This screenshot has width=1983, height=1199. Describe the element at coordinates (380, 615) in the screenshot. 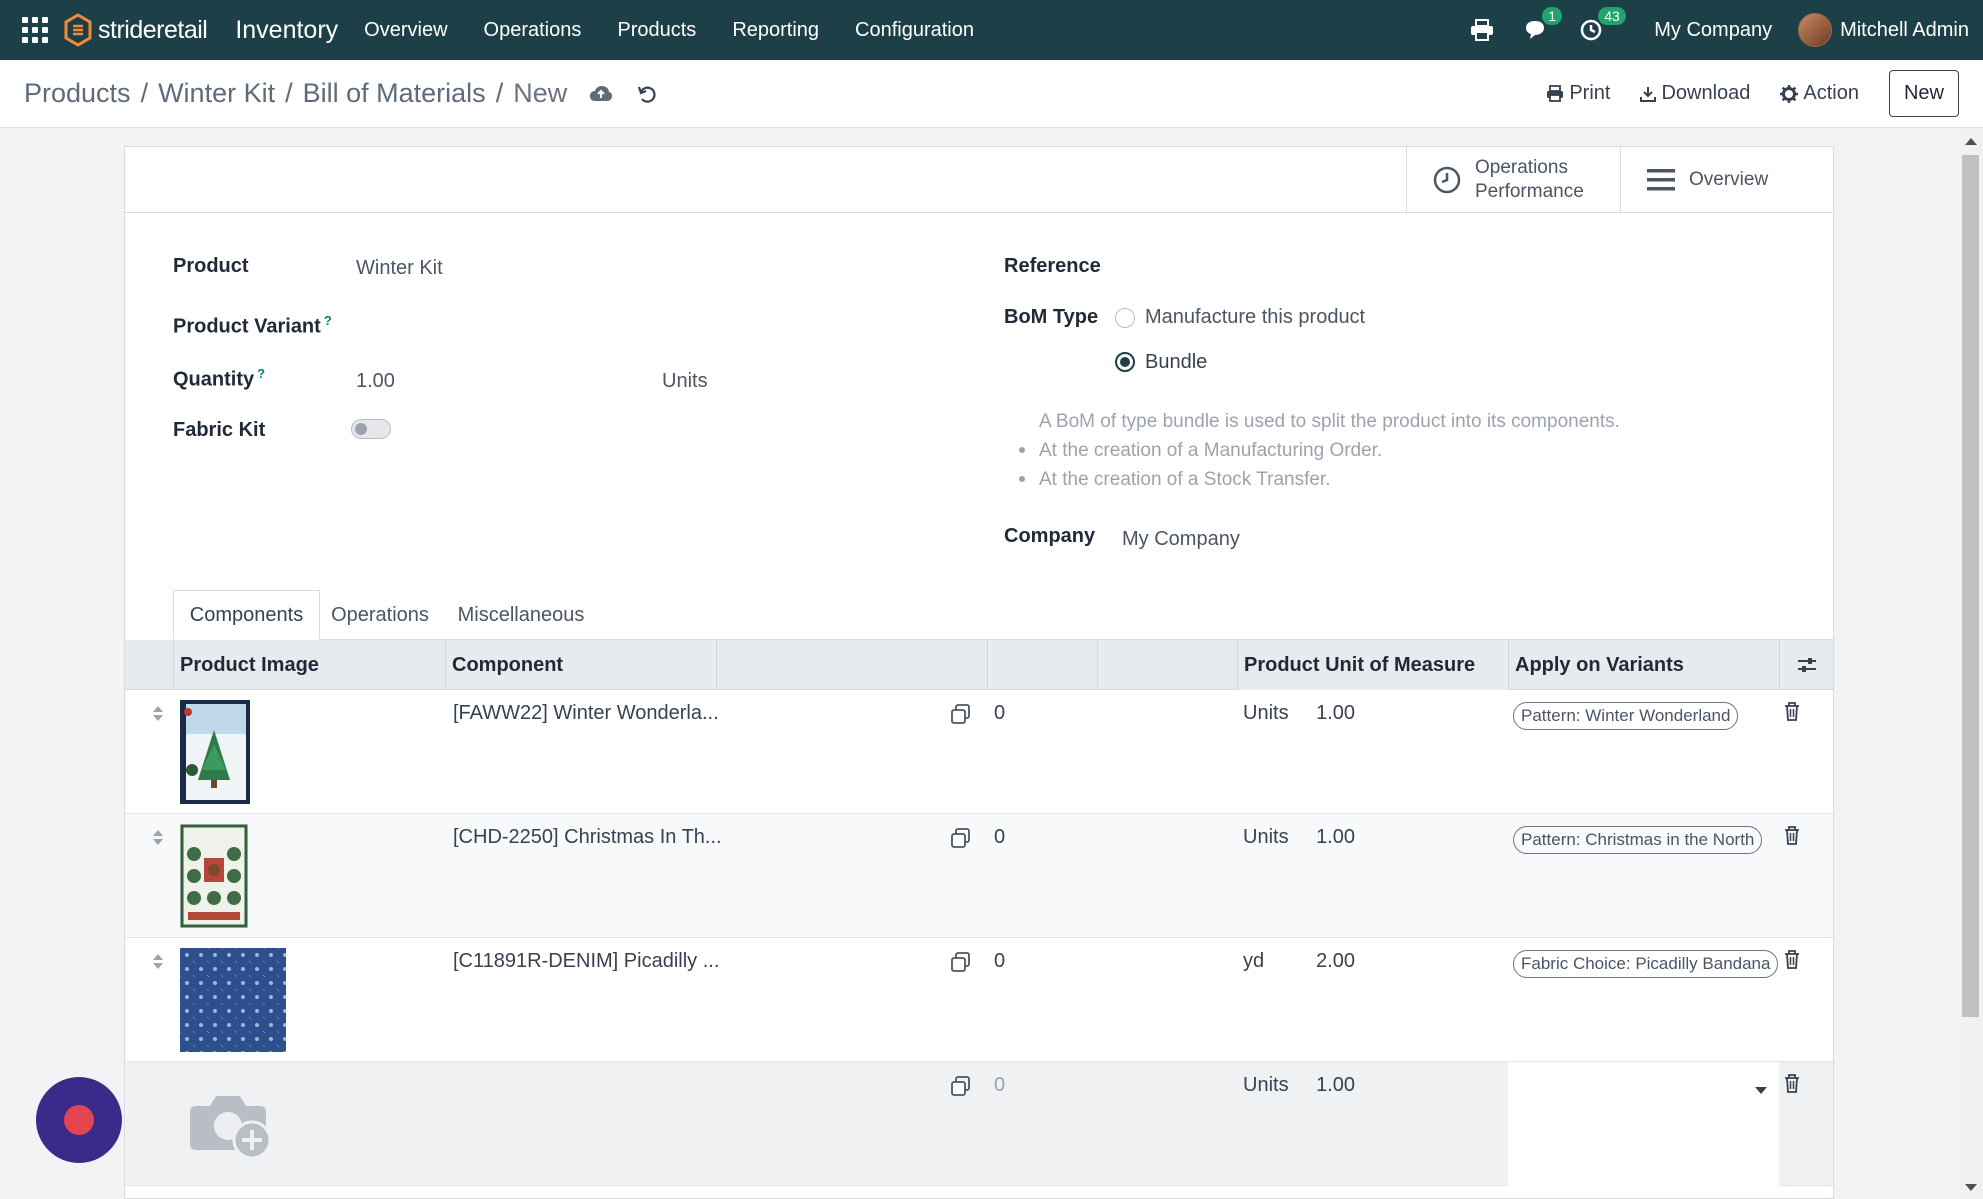

I see `tab-operations: Operations` at that location.